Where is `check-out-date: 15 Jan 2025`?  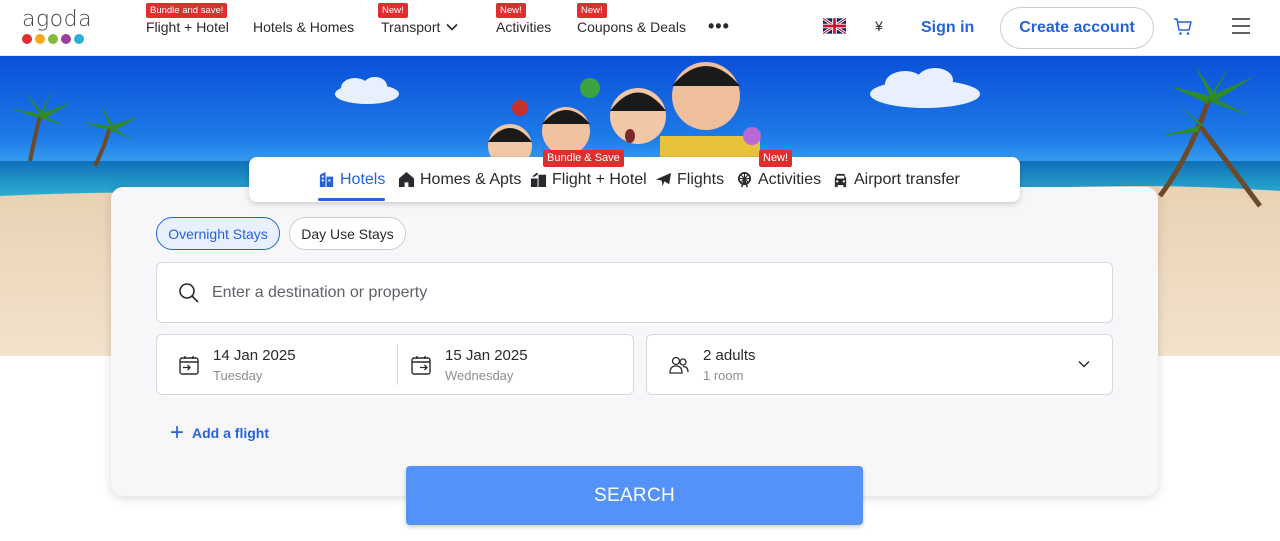
check-out-date: 15 Jan 2025 is located at coordinates (486, 355).